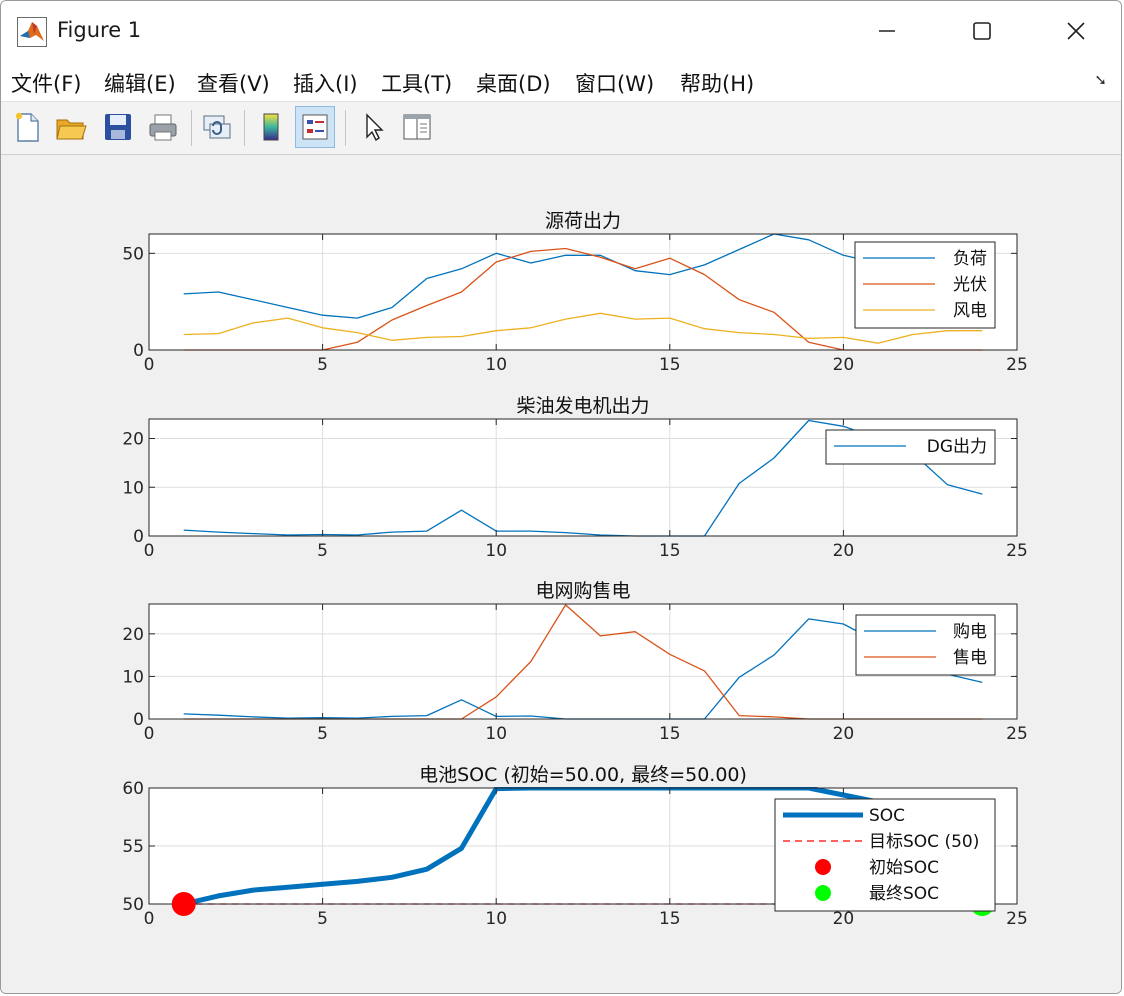 This screenshot has width=1124, height=996. What do you see at coordinates (970, 632) in the screenshot?
I see `legend-label: 购电` at bounding box center [970, 632].